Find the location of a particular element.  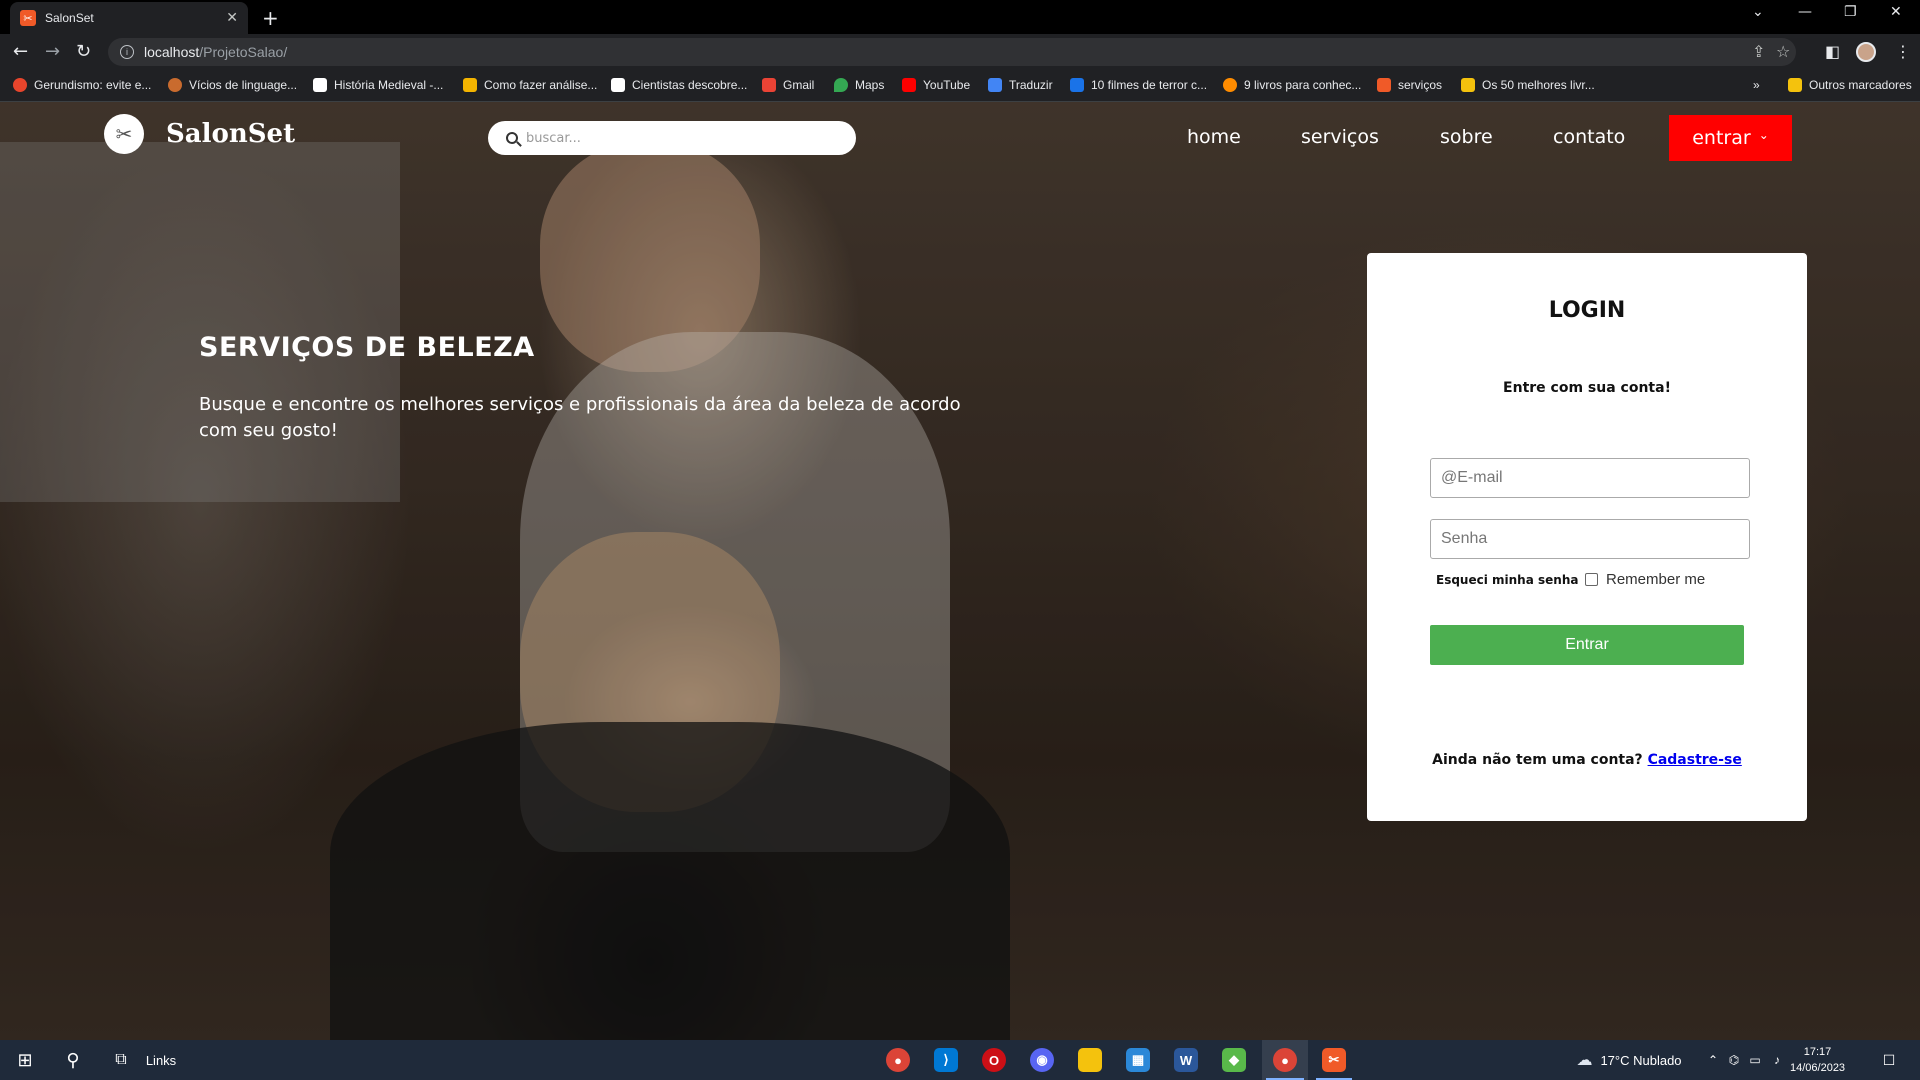

share-icon: ⇪ is located at coordinates (1758, 51).